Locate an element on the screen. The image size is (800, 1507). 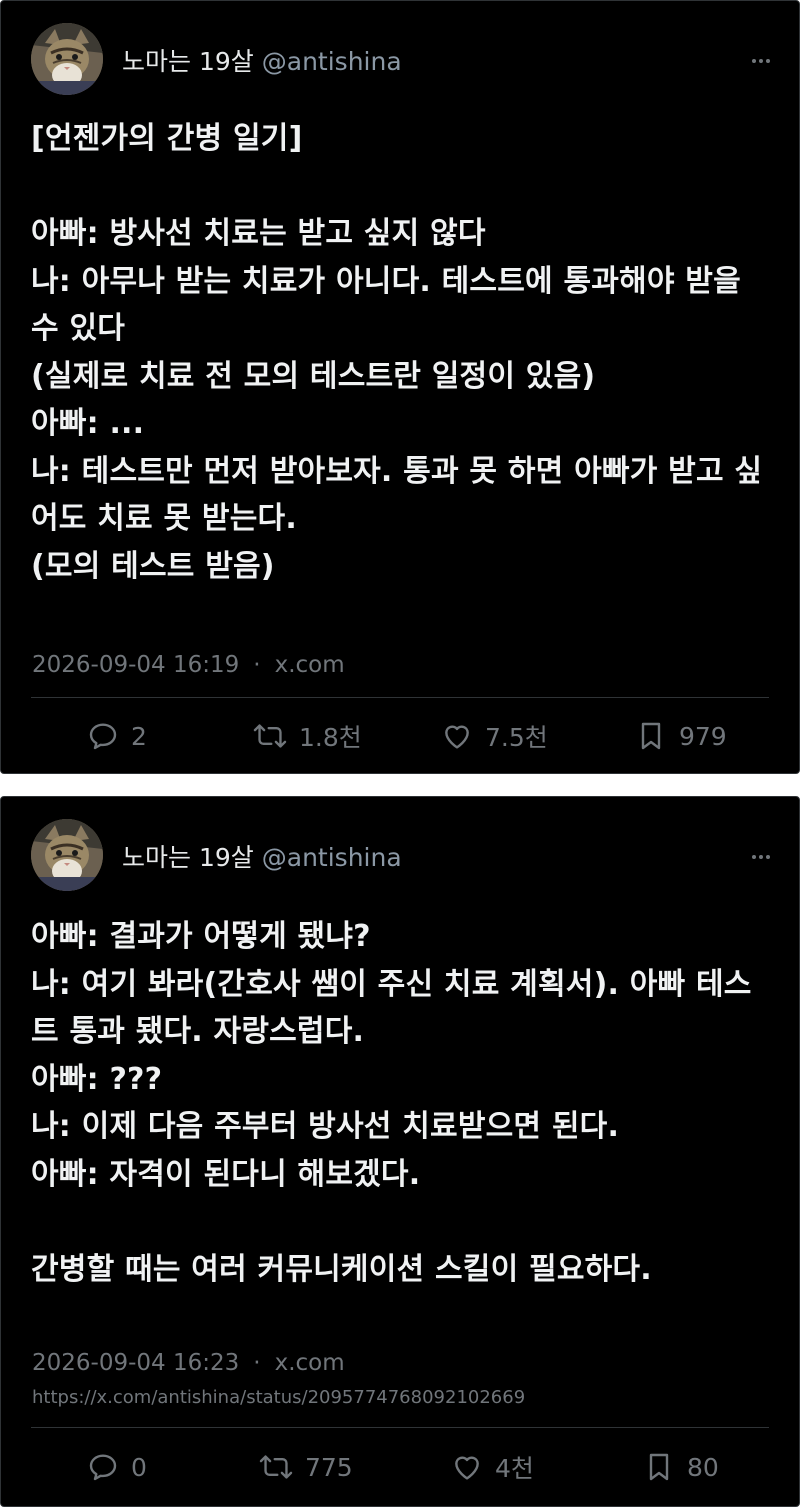
like-button: 7.5천 is located at coordinates (494, 736).